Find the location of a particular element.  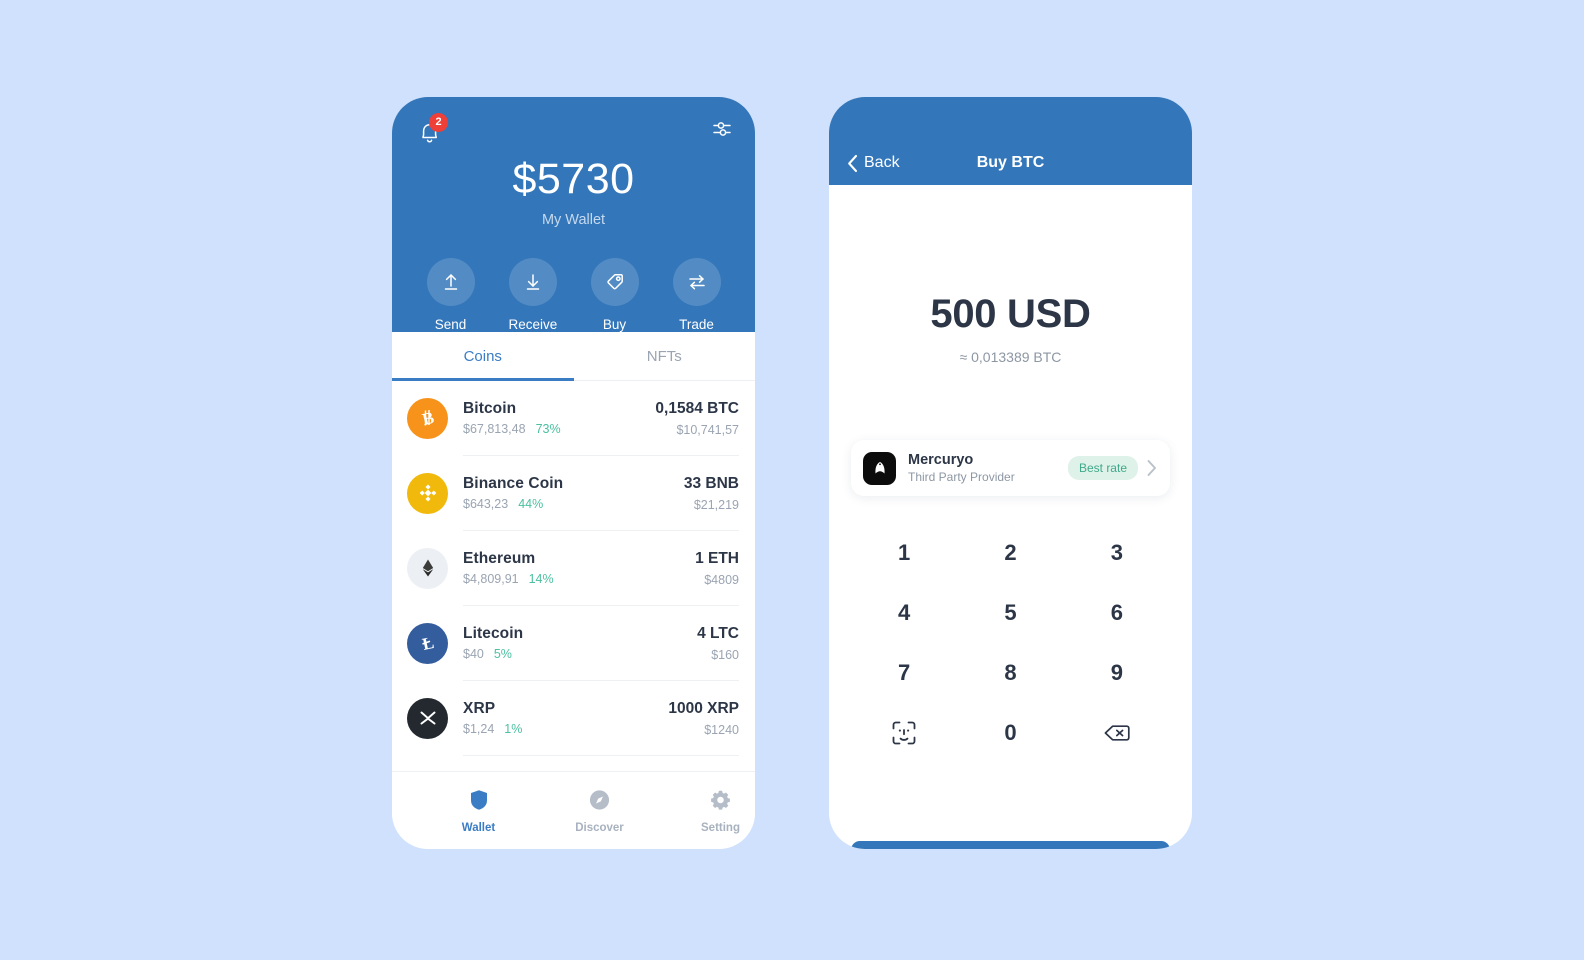

action-buy-label: Buy is located at coordinates (614, 324).